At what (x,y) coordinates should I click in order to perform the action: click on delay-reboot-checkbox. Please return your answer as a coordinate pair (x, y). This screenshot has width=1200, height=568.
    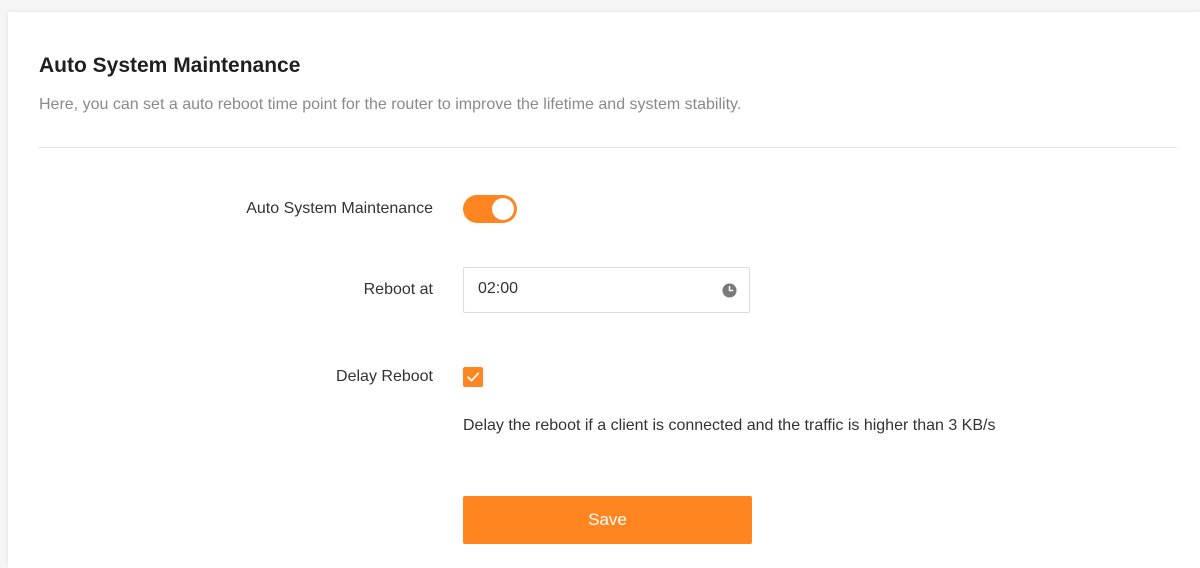
    Looking at the image, I should click on (473, 377).